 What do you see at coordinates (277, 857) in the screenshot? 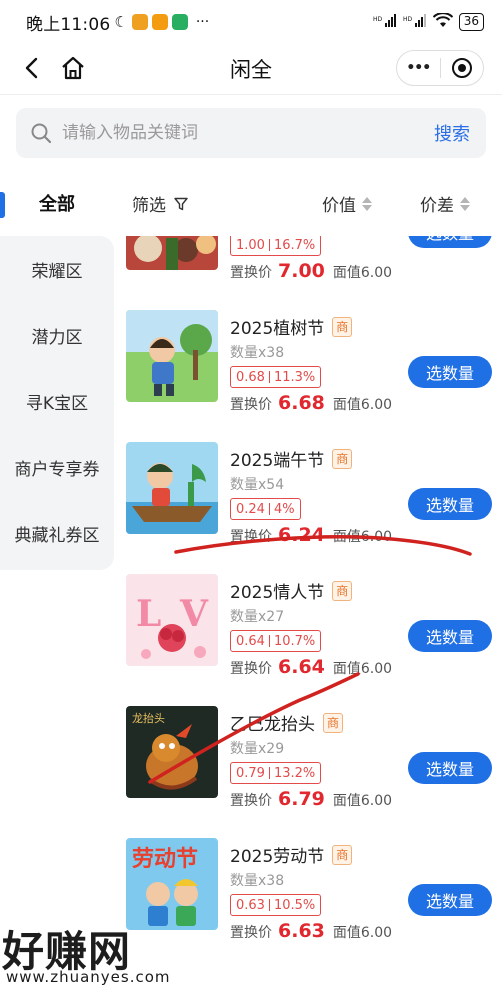
I see `product-title: 2025劳动节` at bounding box center [277, 857].